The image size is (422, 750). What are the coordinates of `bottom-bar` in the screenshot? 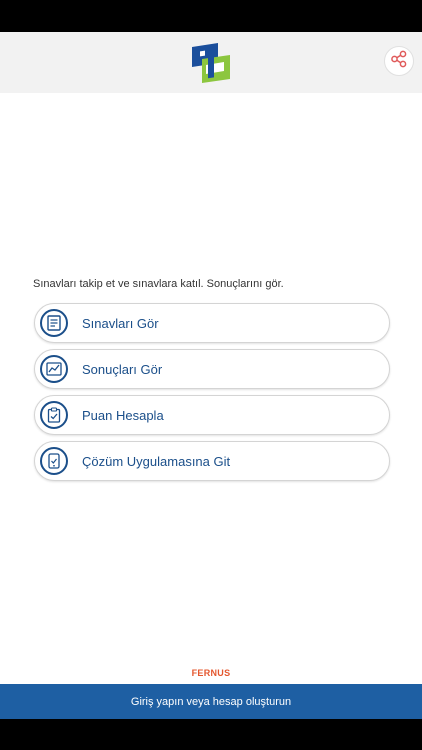 It's located at (211, 734).